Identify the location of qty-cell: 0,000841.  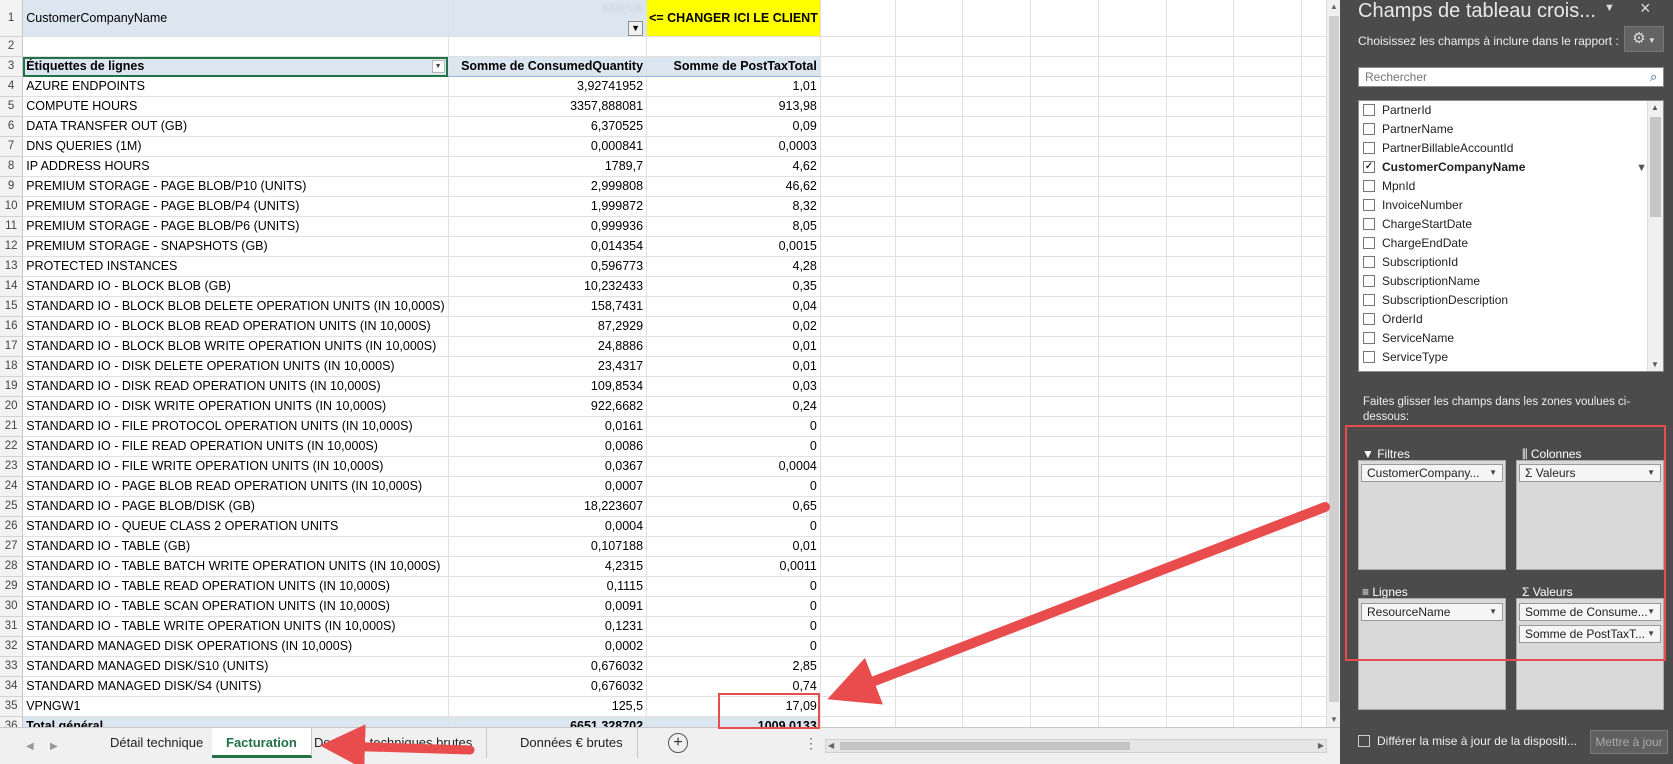
(548, 146).